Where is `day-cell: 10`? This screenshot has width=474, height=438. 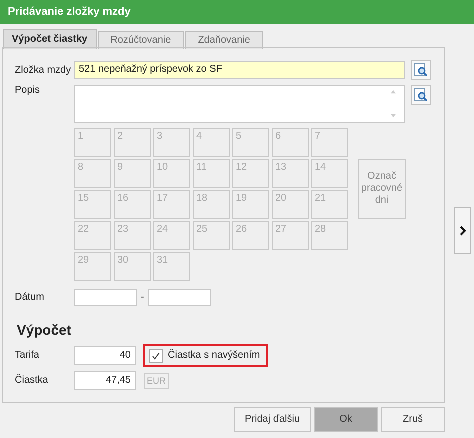 day-cell: 10 is located at coordinates (171, 173).